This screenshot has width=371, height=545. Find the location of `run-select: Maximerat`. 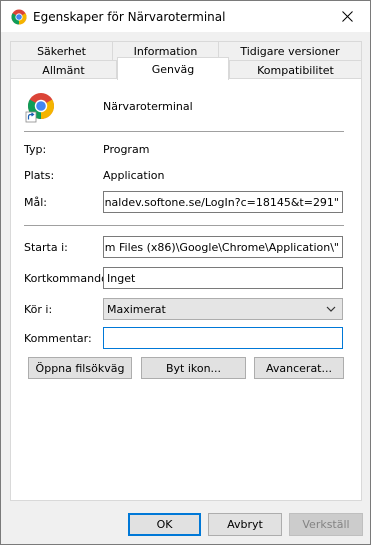

run-select: Maximerat is located at coordinates (223, 309).